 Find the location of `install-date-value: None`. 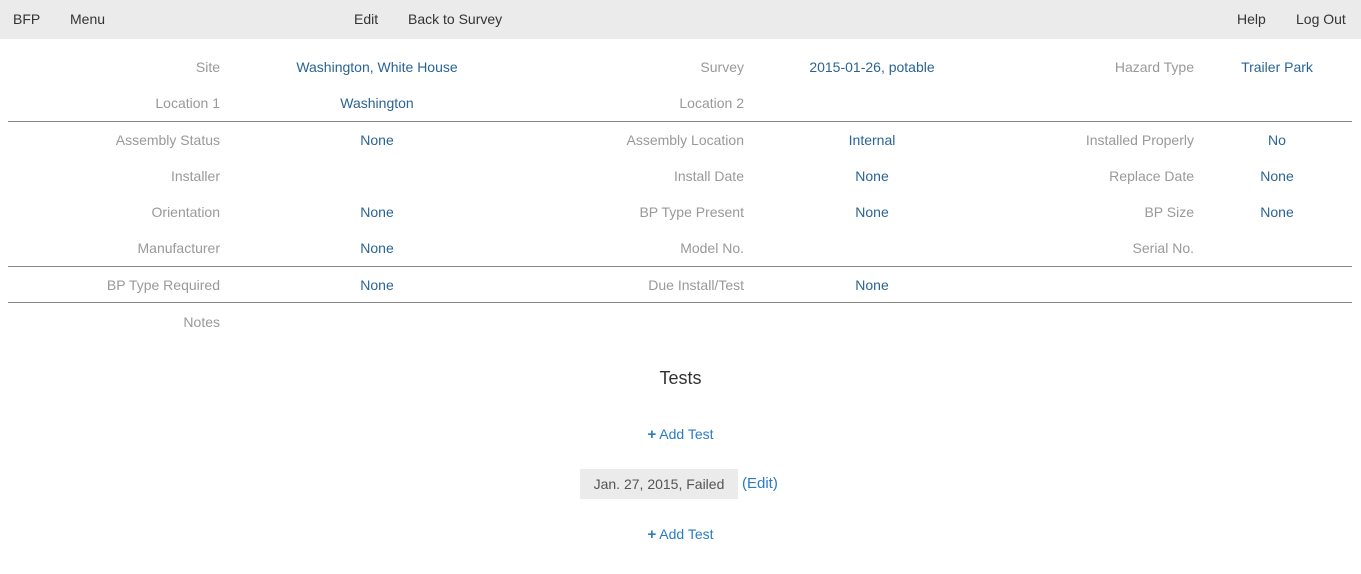

install-date-value: None is located at coordinates (872, 176).